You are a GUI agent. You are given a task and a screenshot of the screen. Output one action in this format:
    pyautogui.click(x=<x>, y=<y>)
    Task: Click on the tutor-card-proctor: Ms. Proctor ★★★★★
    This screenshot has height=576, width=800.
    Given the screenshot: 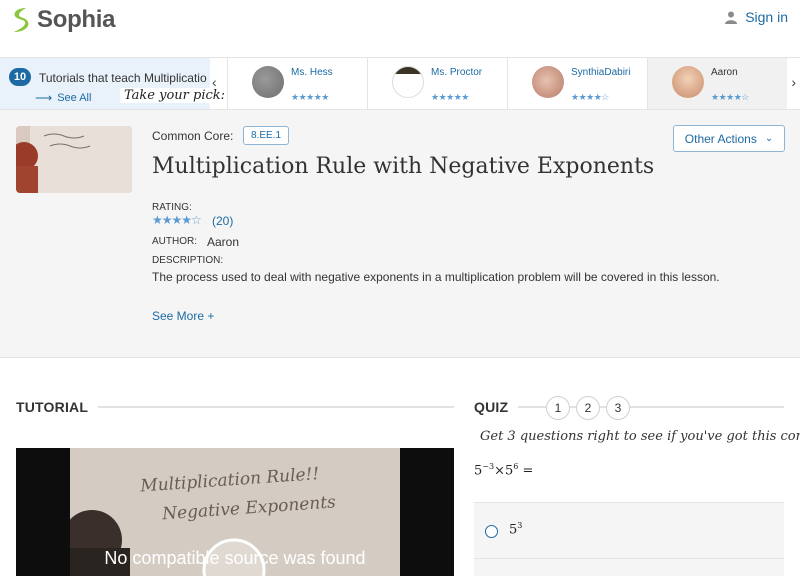 What is the action you would take?
    pyautogui.click(x=437, y=83)
    